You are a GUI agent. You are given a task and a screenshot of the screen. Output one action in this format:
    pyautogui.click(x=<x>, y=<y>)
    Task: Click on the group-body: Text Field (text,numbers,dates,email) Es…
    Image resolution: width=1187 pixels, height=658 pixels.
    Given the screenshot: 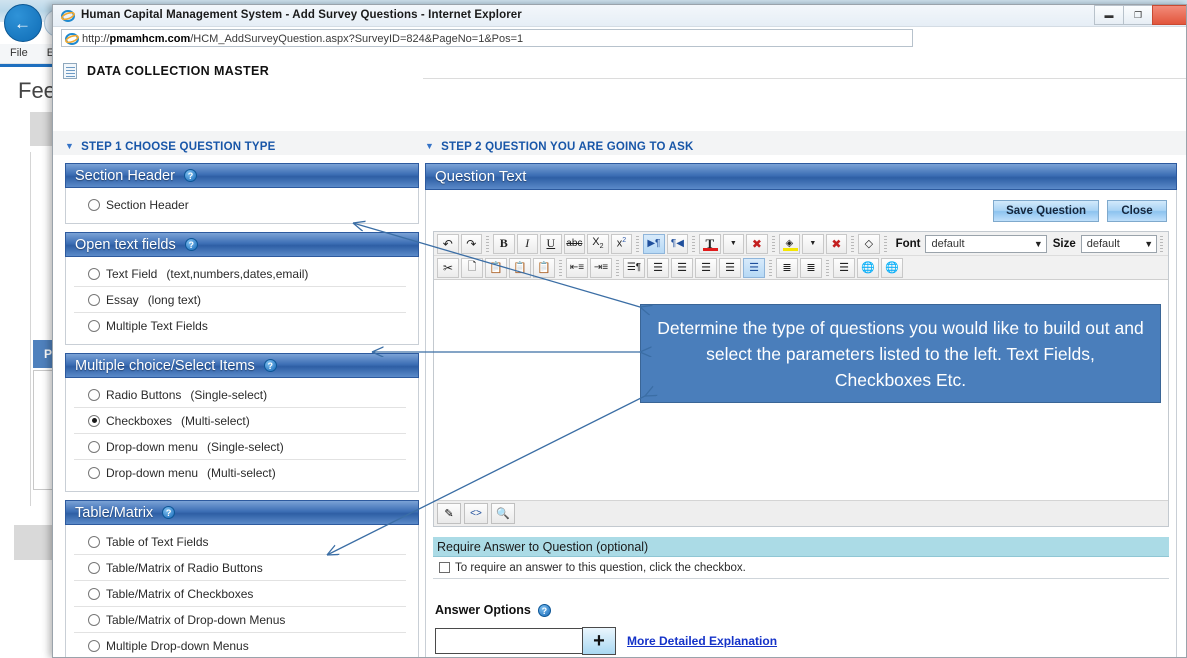 What is the action you would take?
    pyautogui.click(x=242, y=301)
    